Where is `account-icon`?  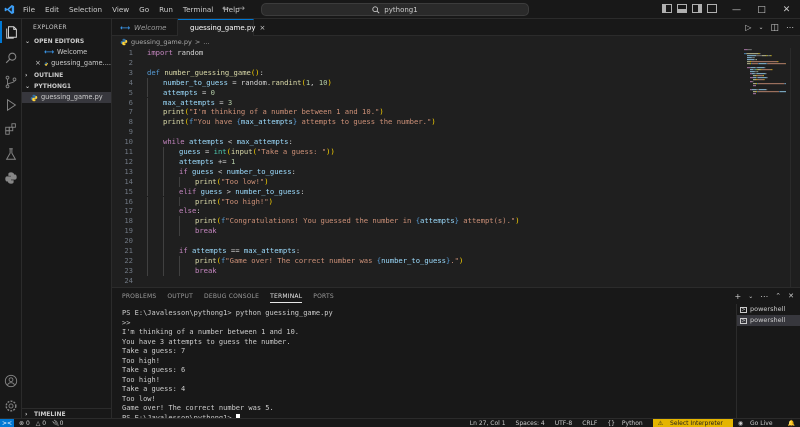 account-icon is located at coordinates (11, 381).